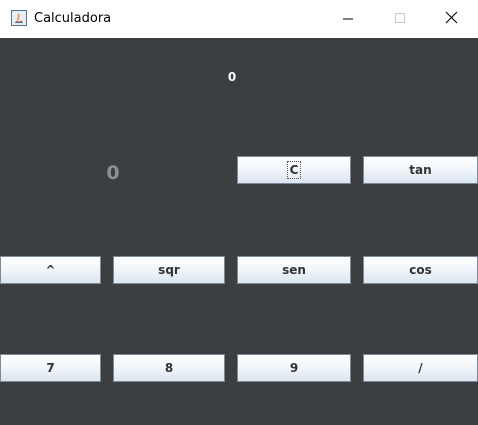 The width and height of the screenshot is (478, 425). I want to click on maximize-button, so click(400, 19).